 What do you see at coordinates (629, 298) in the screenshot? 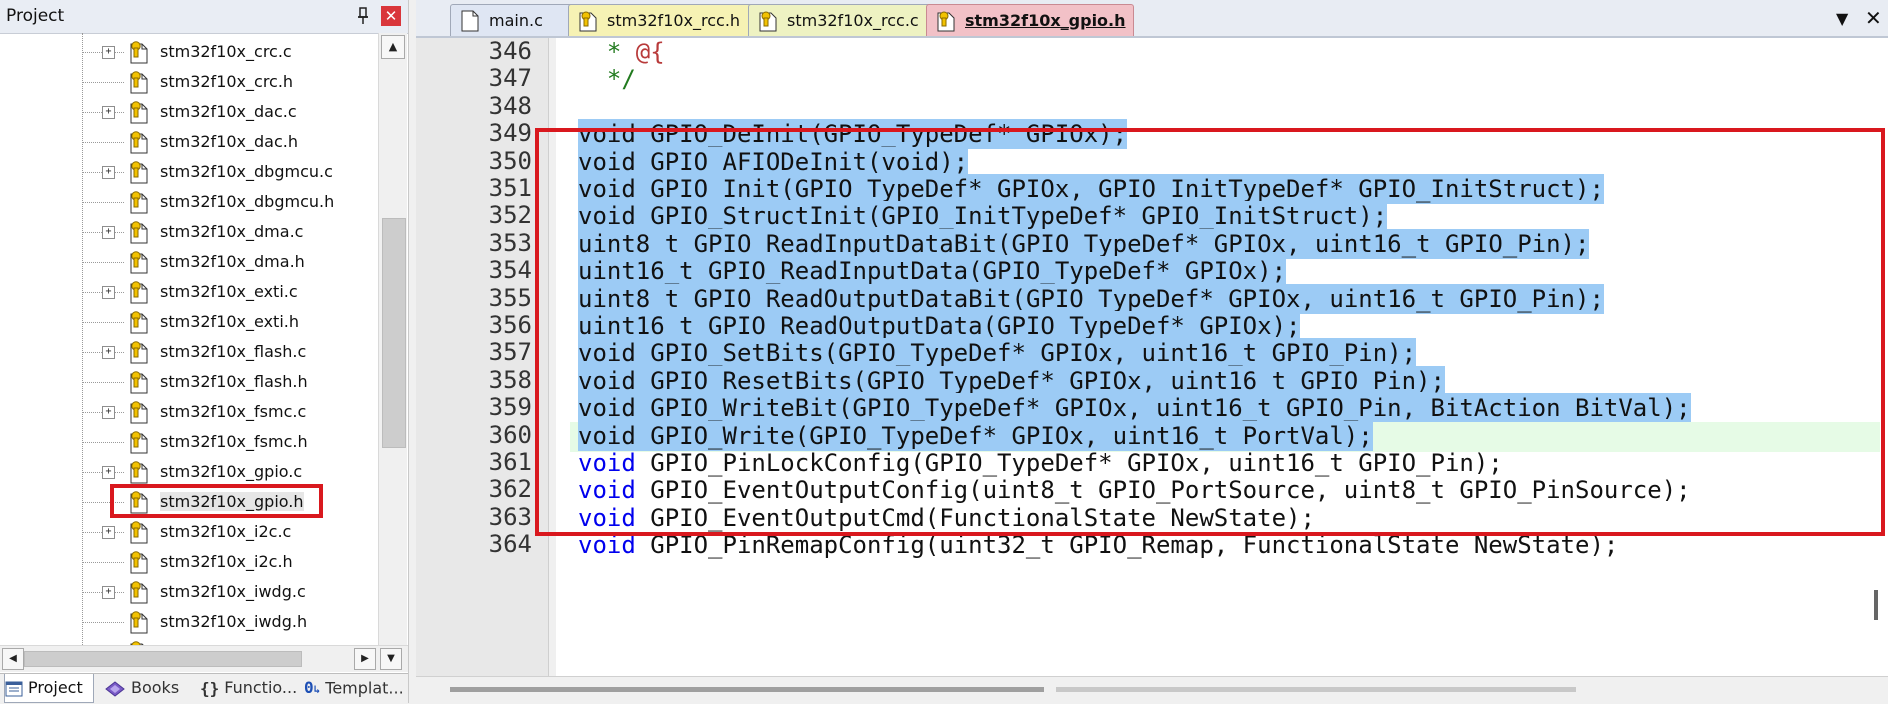
I see `keyword: uint8_t` at bounding box center [629, 298].